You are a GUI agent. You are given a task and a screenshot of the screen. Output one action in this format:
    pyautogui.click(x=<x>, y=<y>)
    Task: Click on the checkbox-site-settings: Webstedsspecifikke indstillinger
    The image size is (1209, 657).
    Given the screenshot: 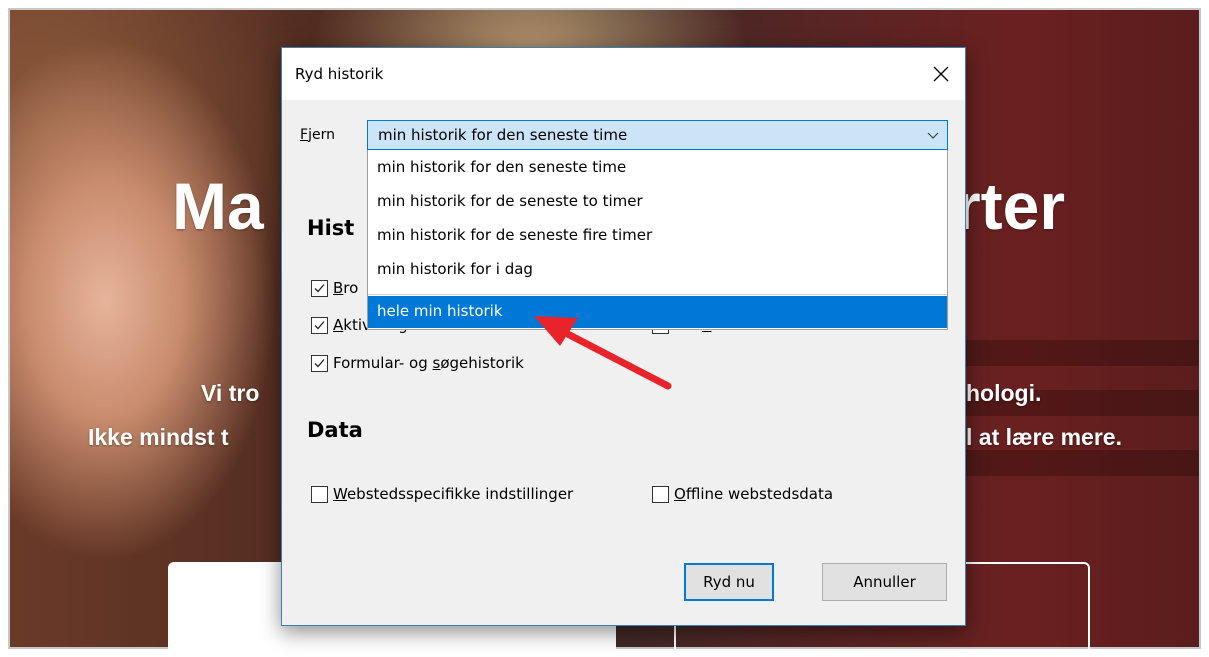 What is the action you would take?
    pyautogui.click(x=442, y=494)
    